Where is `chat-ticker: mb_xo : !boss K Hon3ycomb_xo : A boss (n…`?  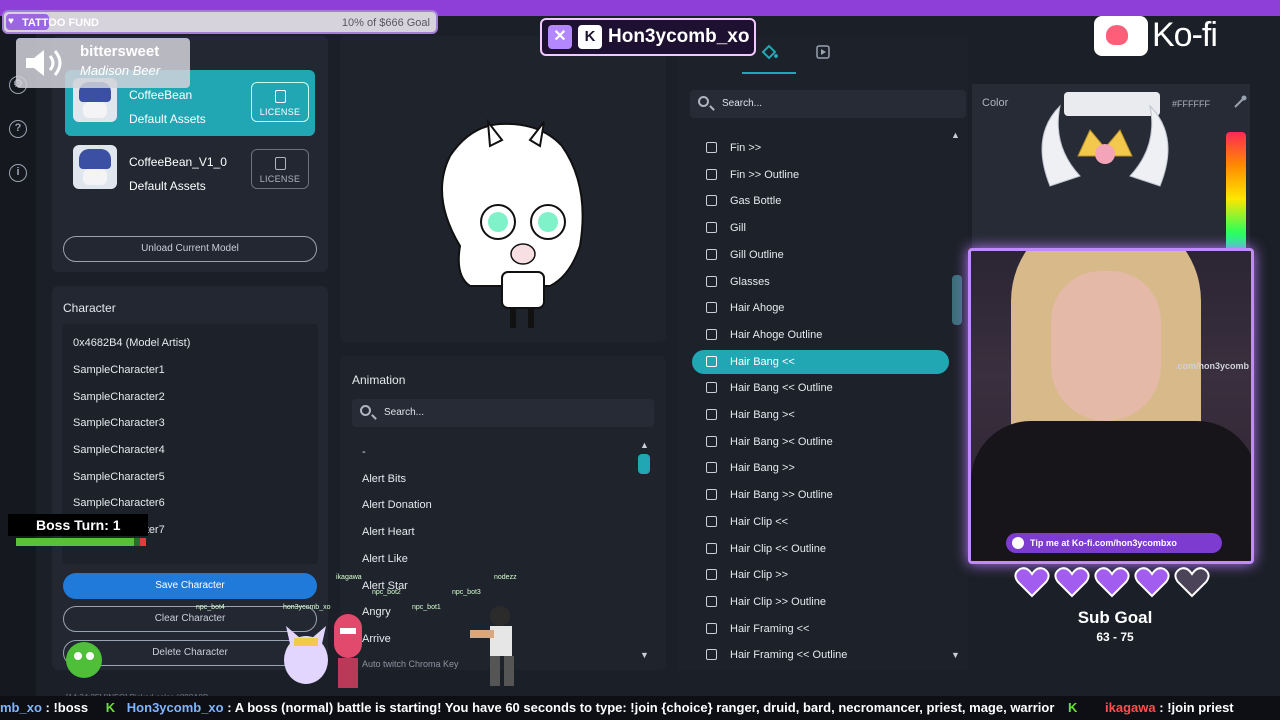
chat-ticker: mb_xo : !boss K Hon3ycomb_xo : A boss (n… is located at coordinates (640, 708).